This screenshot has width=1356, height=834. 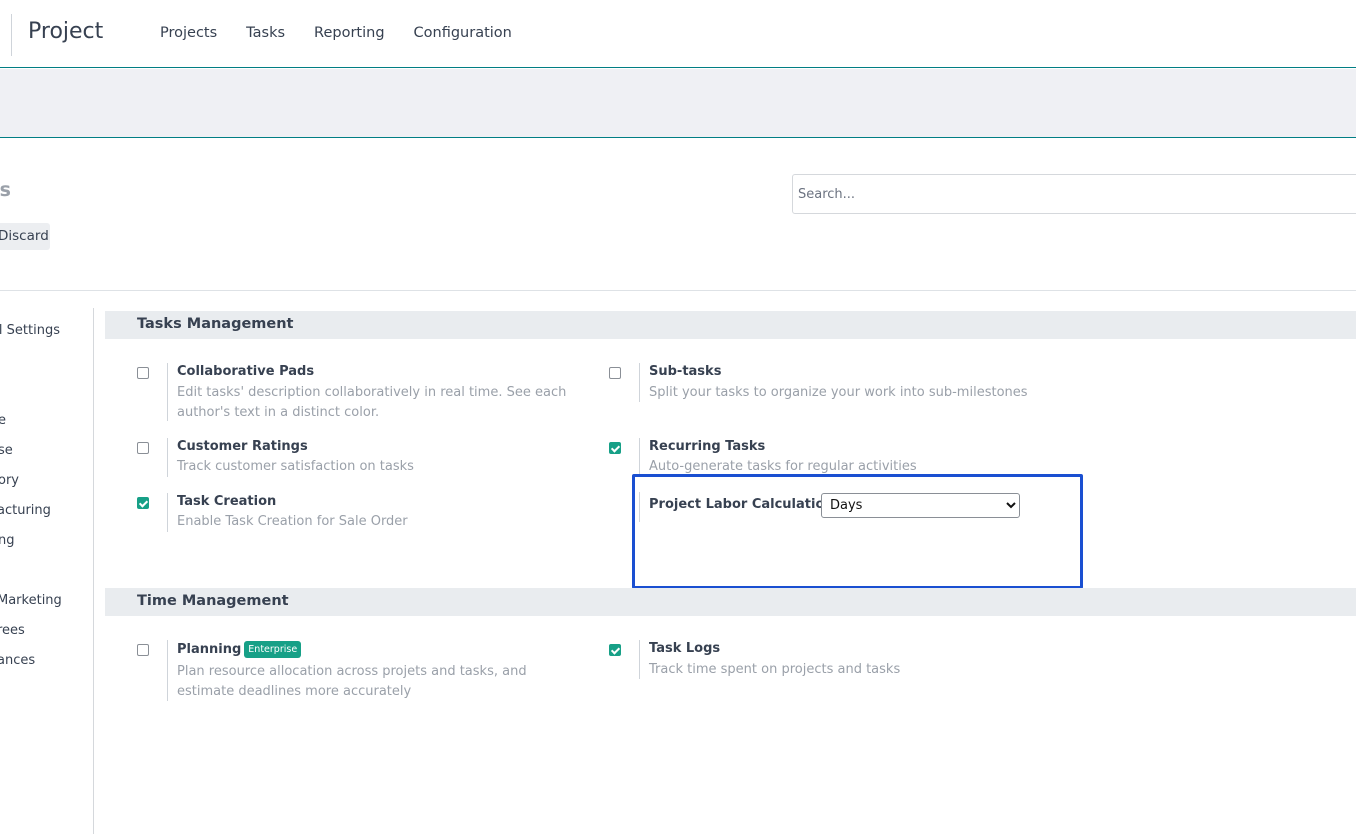 I want to click on planning-title: Planning Enterprise, so click(x=239, y=649).